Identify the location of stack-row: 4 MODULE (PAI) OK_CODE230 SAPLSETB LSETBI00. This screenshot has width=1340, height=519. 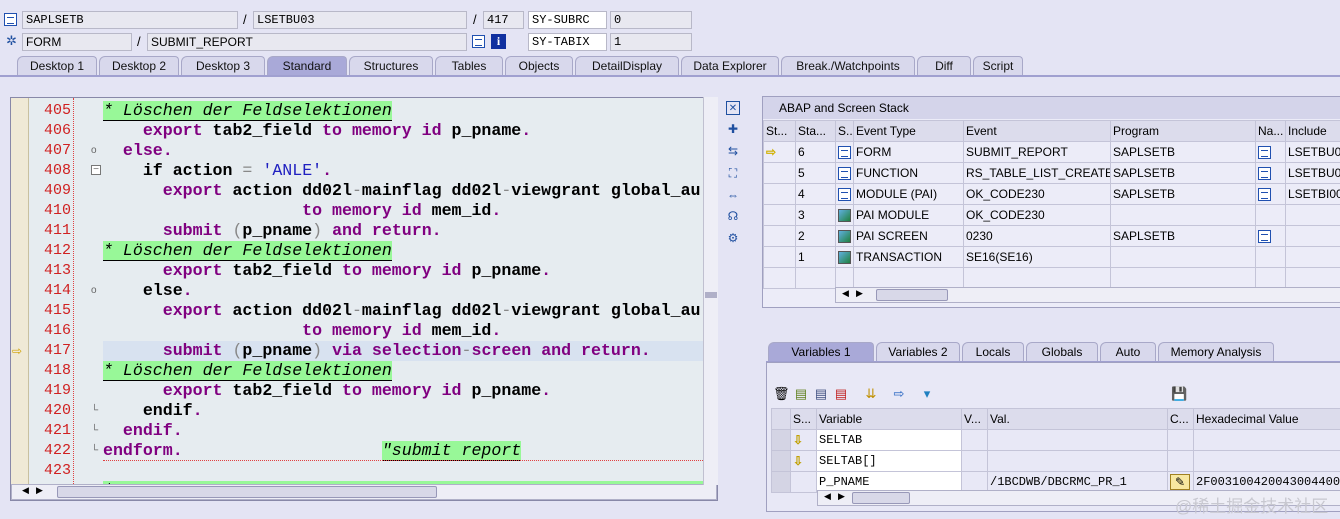
(1051, 194).